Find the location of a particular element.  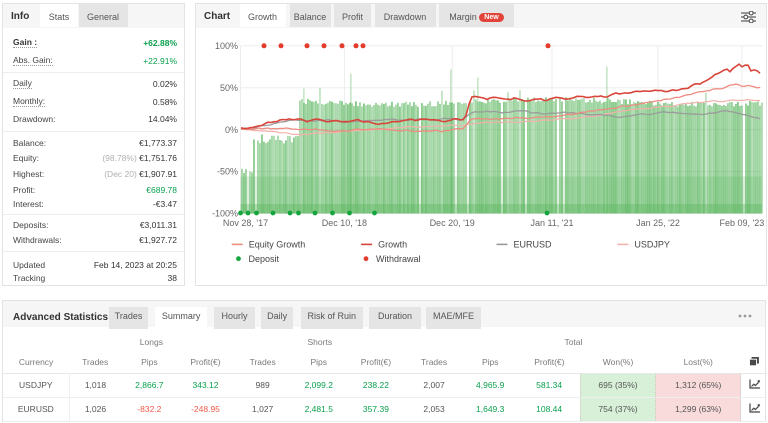

svg-text: Jan 11, '21 is located at coordinates (551, 223).